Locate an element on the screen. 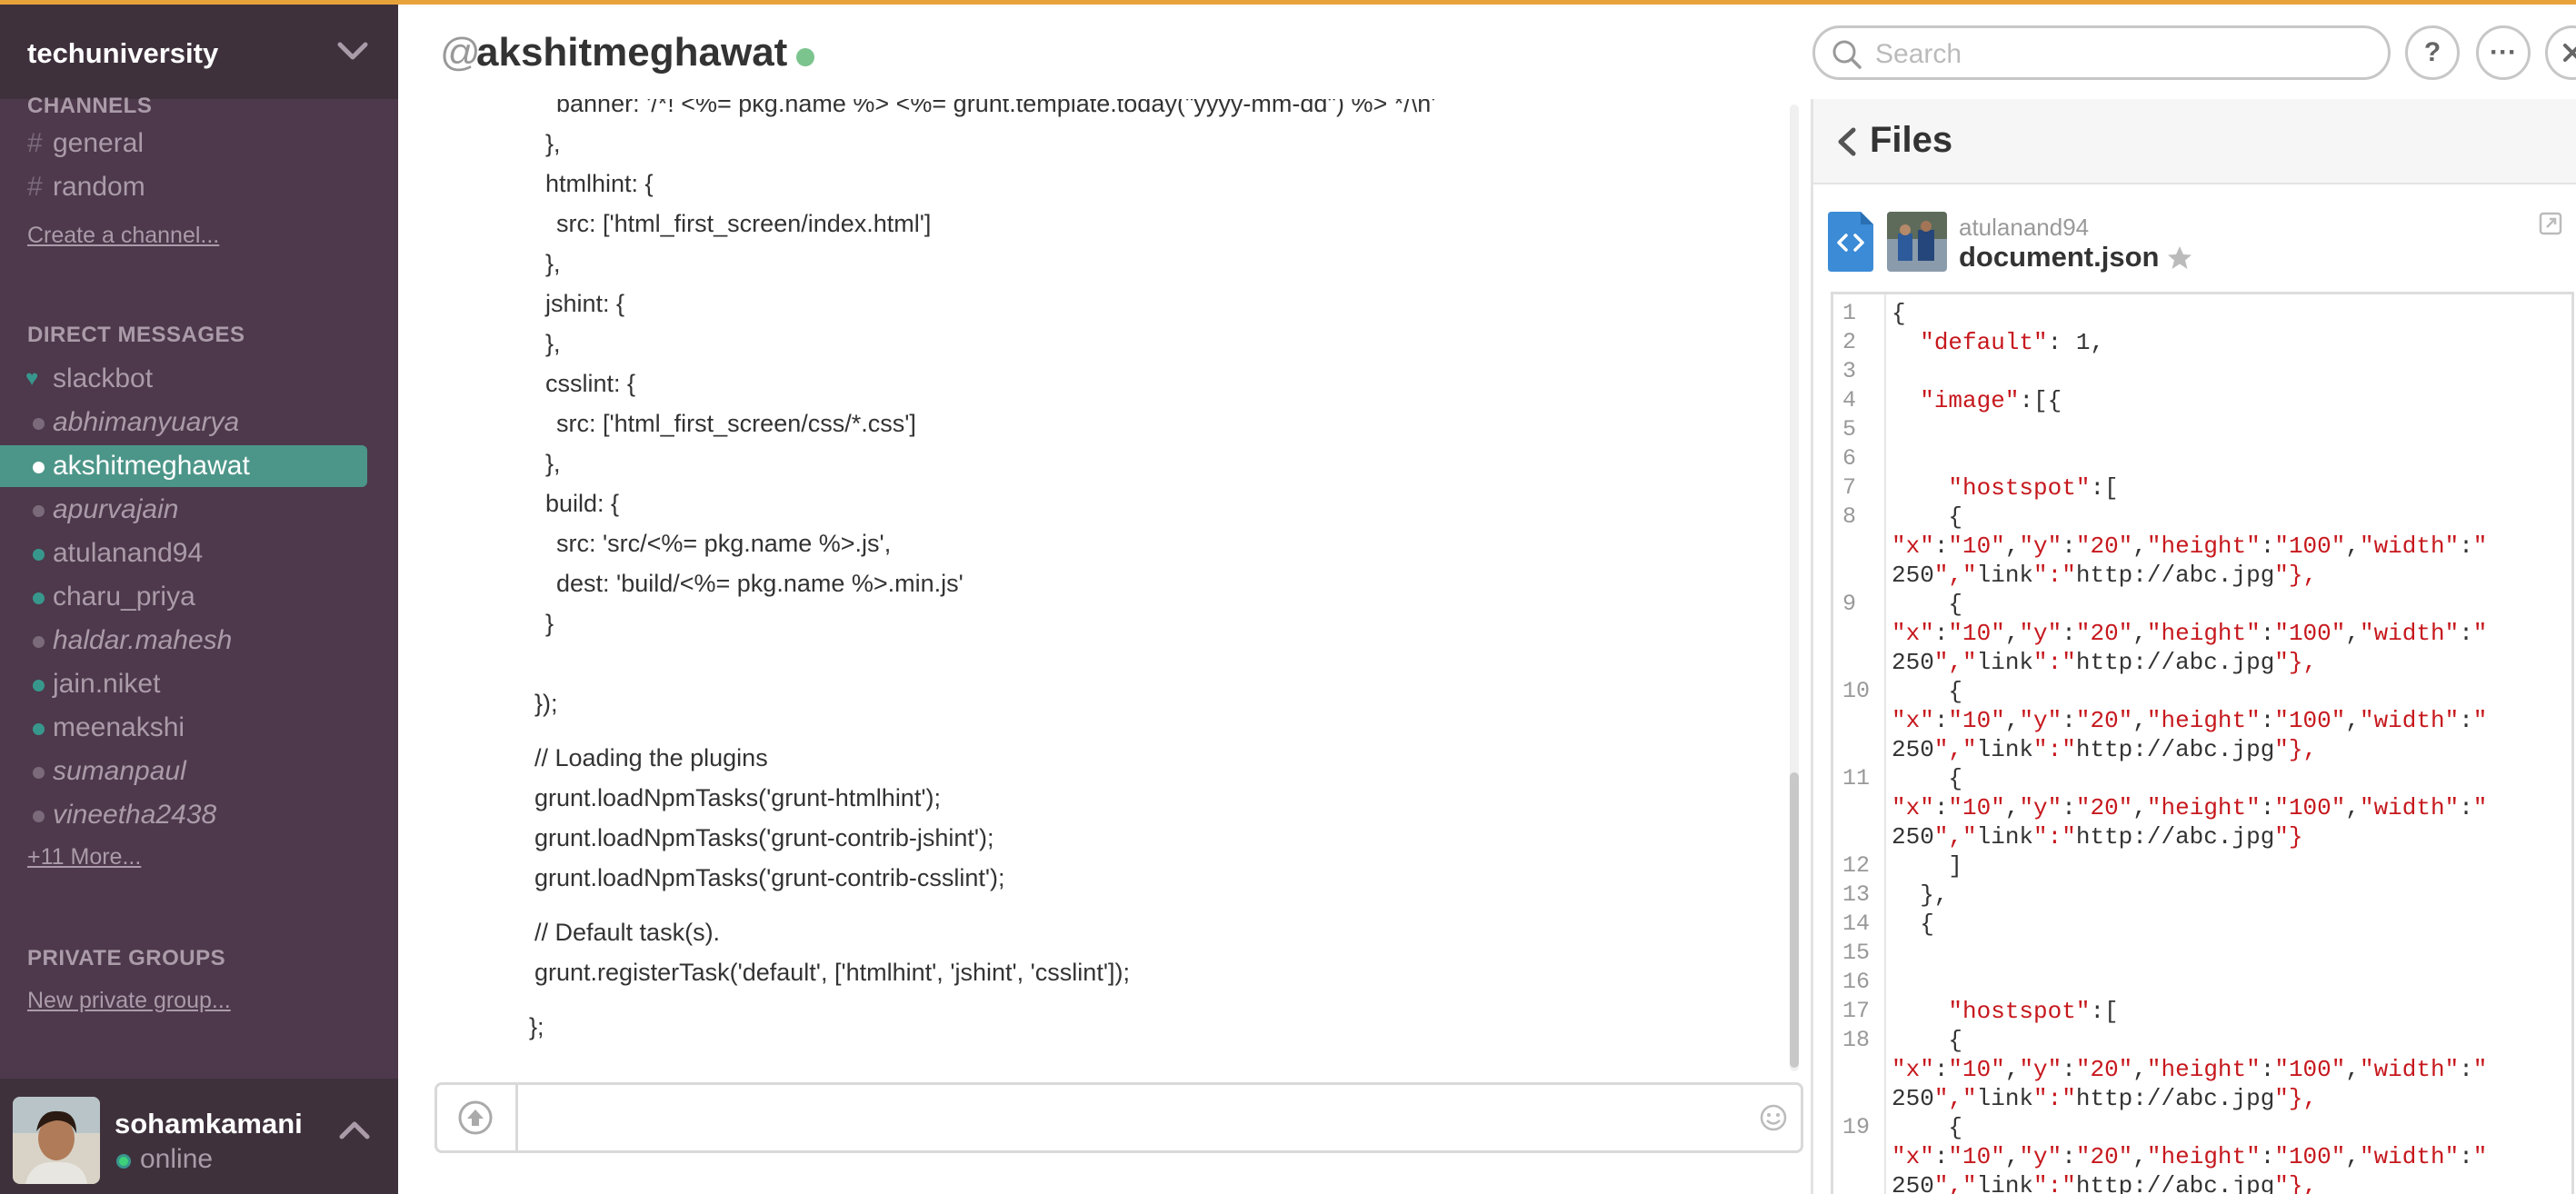 This screenshot has width=2576, height=1194. line-number: 6 is located at coordinates (1849, 458).